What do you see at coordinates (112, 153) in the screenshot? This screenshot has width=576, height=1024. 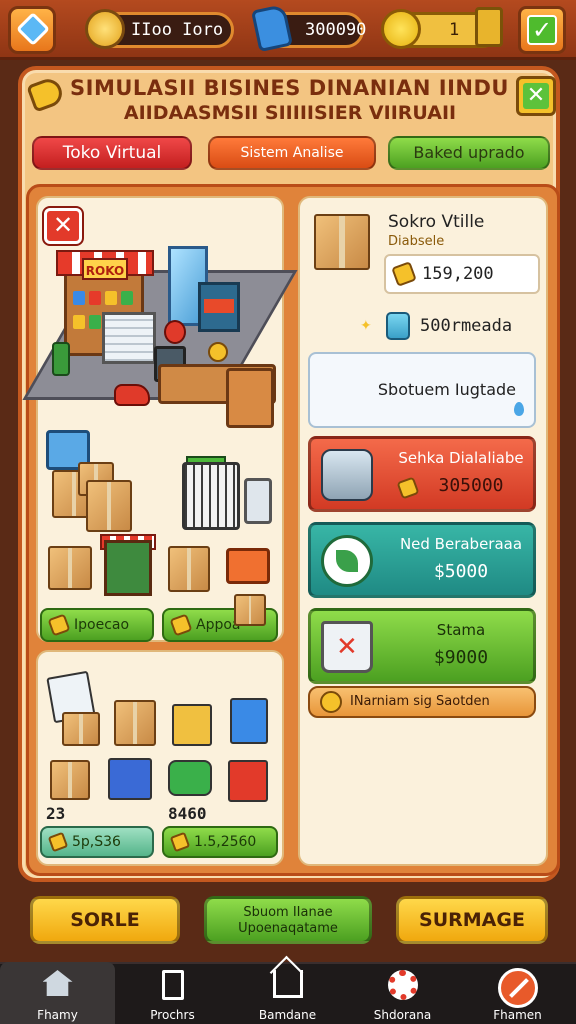 I see `tab-toko-virtual: Toko Virtual` at bounding box center [112, 153].